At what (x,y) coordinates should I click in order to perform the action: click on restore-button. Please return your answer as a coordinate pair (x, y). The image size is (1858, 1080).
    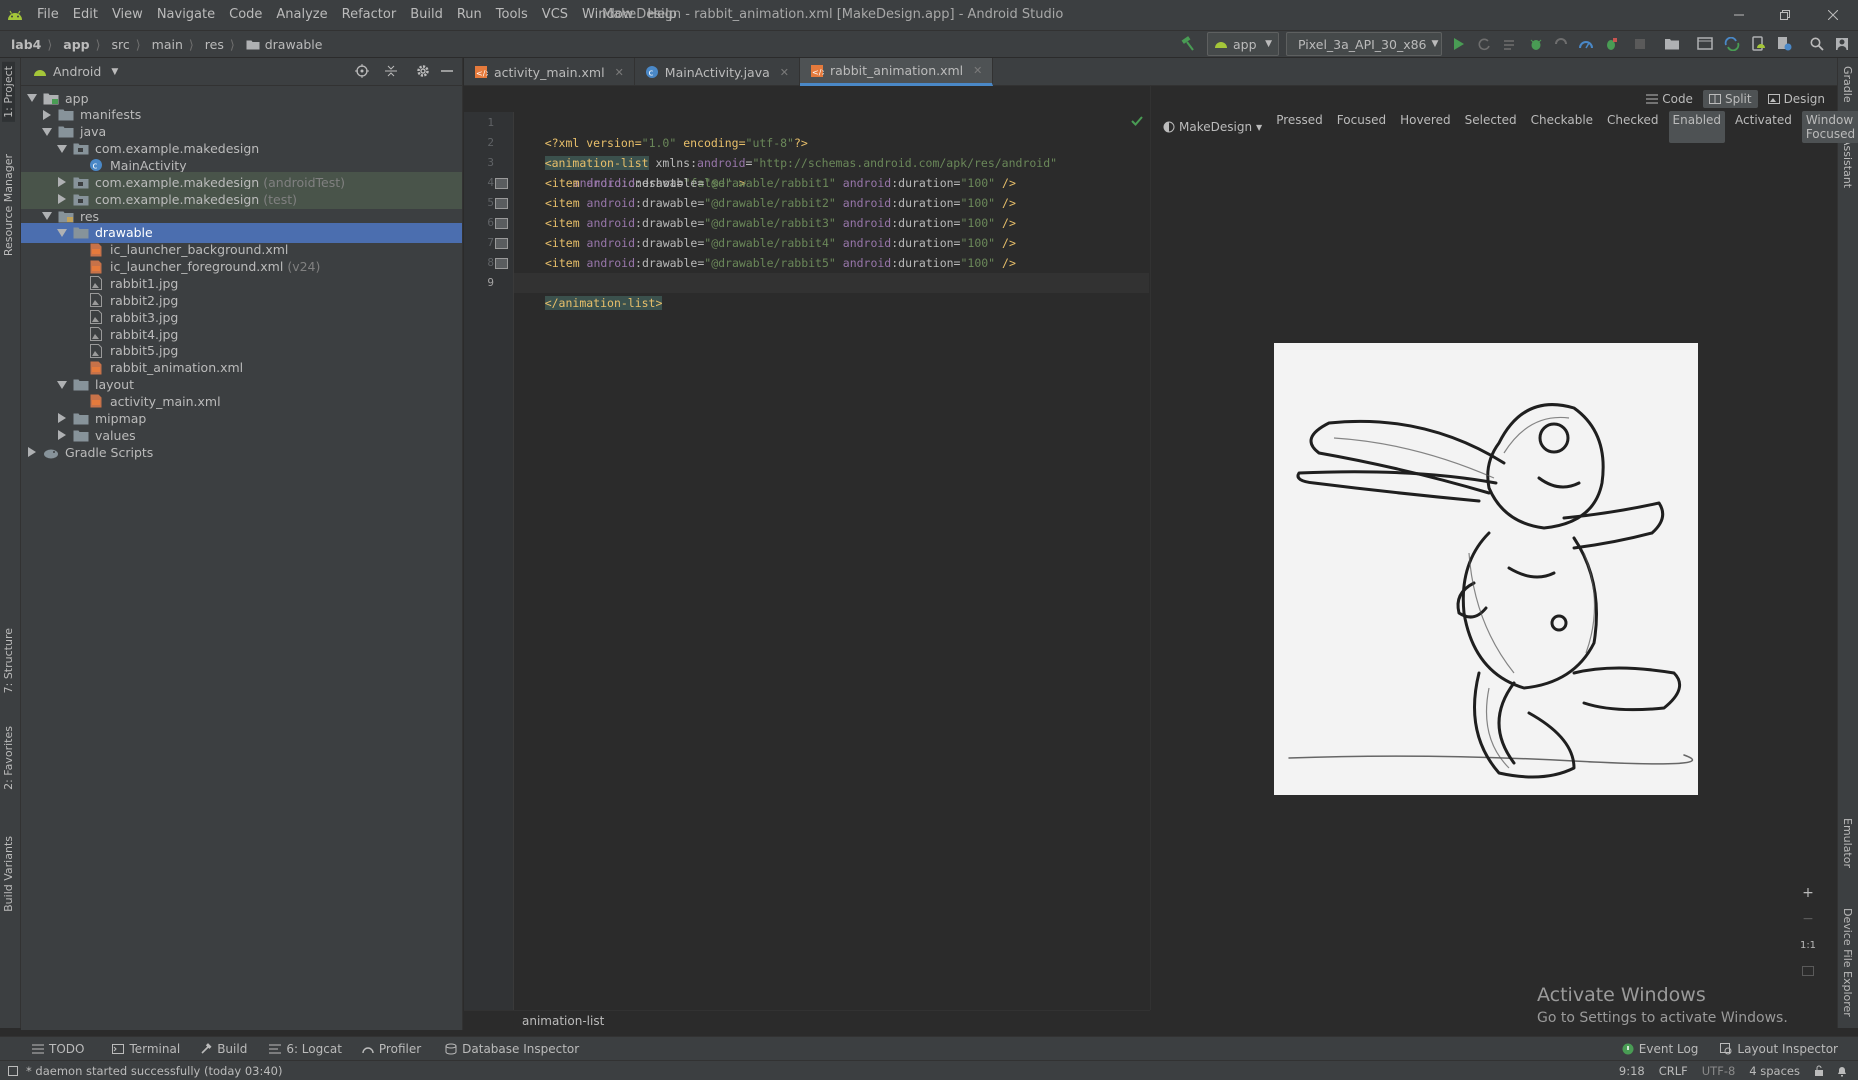
    Looking at the image, I should click on (1785, 15).